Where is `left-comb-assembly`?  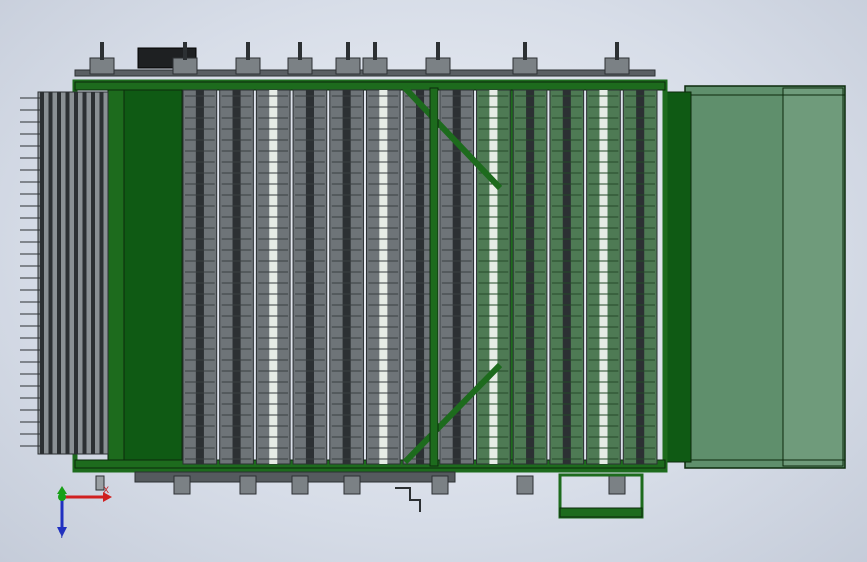
left-comb-assembly is located at coordinates (64, 273).